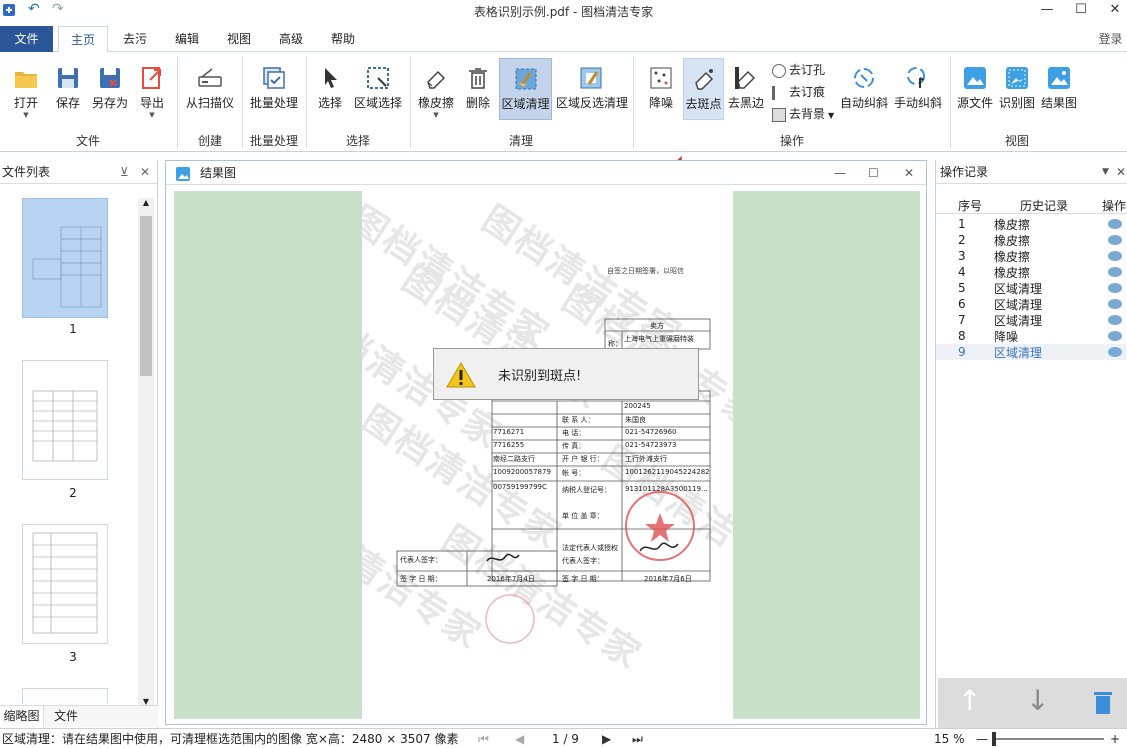  Describe the element at coordinates (1031, 288) in the screenshot. I see `history-row: 5 区域清理` at that location.